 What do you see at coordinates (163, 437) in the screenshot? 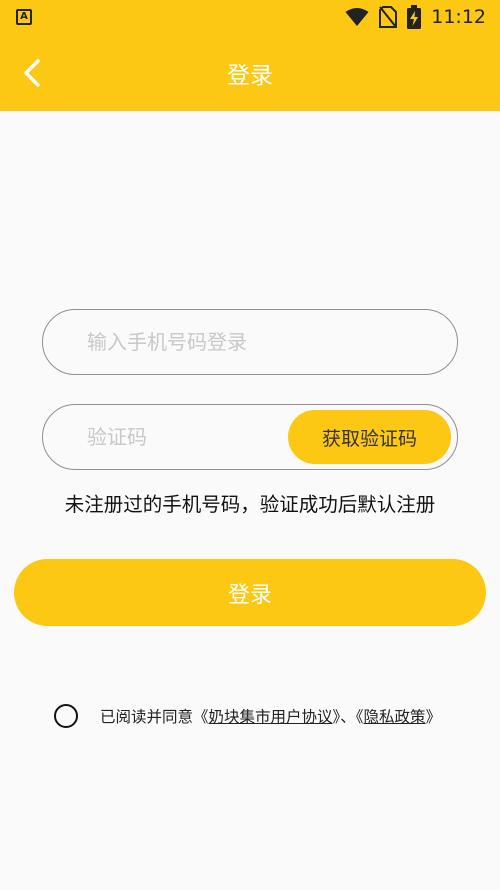
I see `verification-code-input` at bounding box center [163, 437].